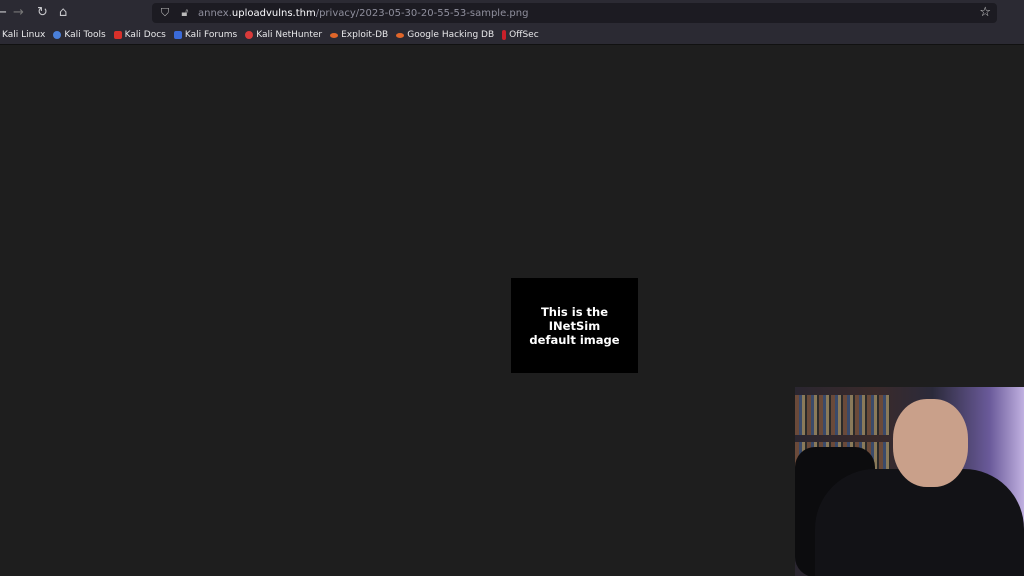  I want to click on kali-forums-icon, so click(177, 35).